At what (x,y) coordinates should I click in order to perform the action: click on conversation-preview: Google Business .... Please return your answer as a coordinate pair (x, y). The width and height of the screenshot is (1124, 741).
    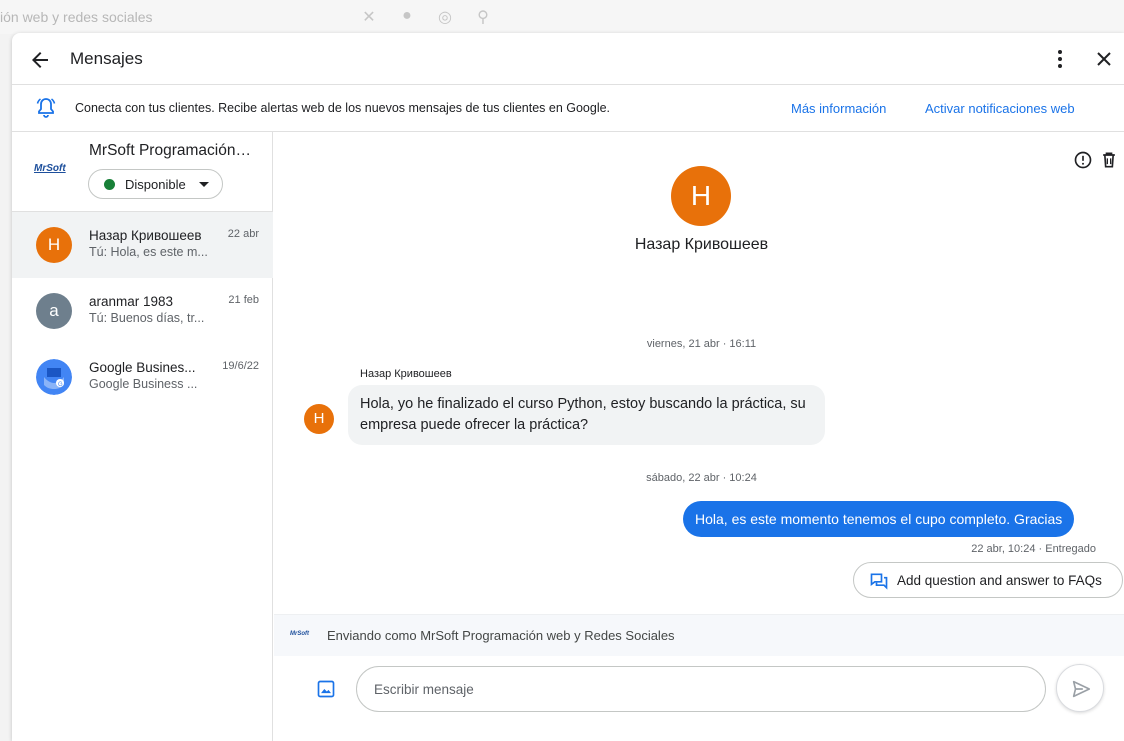
    Looking at the image, I should click on (143, 384).